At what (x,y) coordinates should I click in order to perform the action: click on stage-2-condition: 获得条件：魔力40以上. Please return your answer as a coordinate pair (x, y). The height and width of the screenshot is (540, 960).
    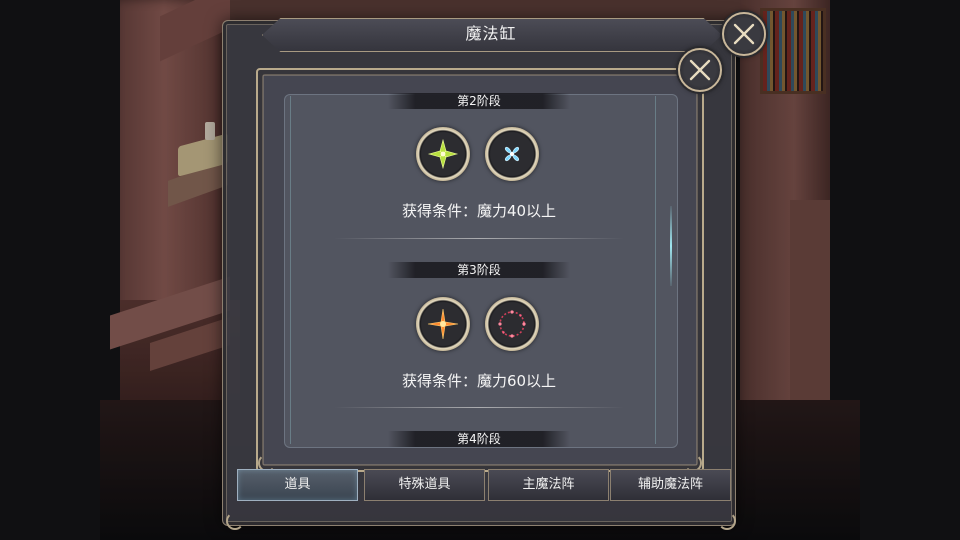
    Looking at the image, I should click on (479, 211).